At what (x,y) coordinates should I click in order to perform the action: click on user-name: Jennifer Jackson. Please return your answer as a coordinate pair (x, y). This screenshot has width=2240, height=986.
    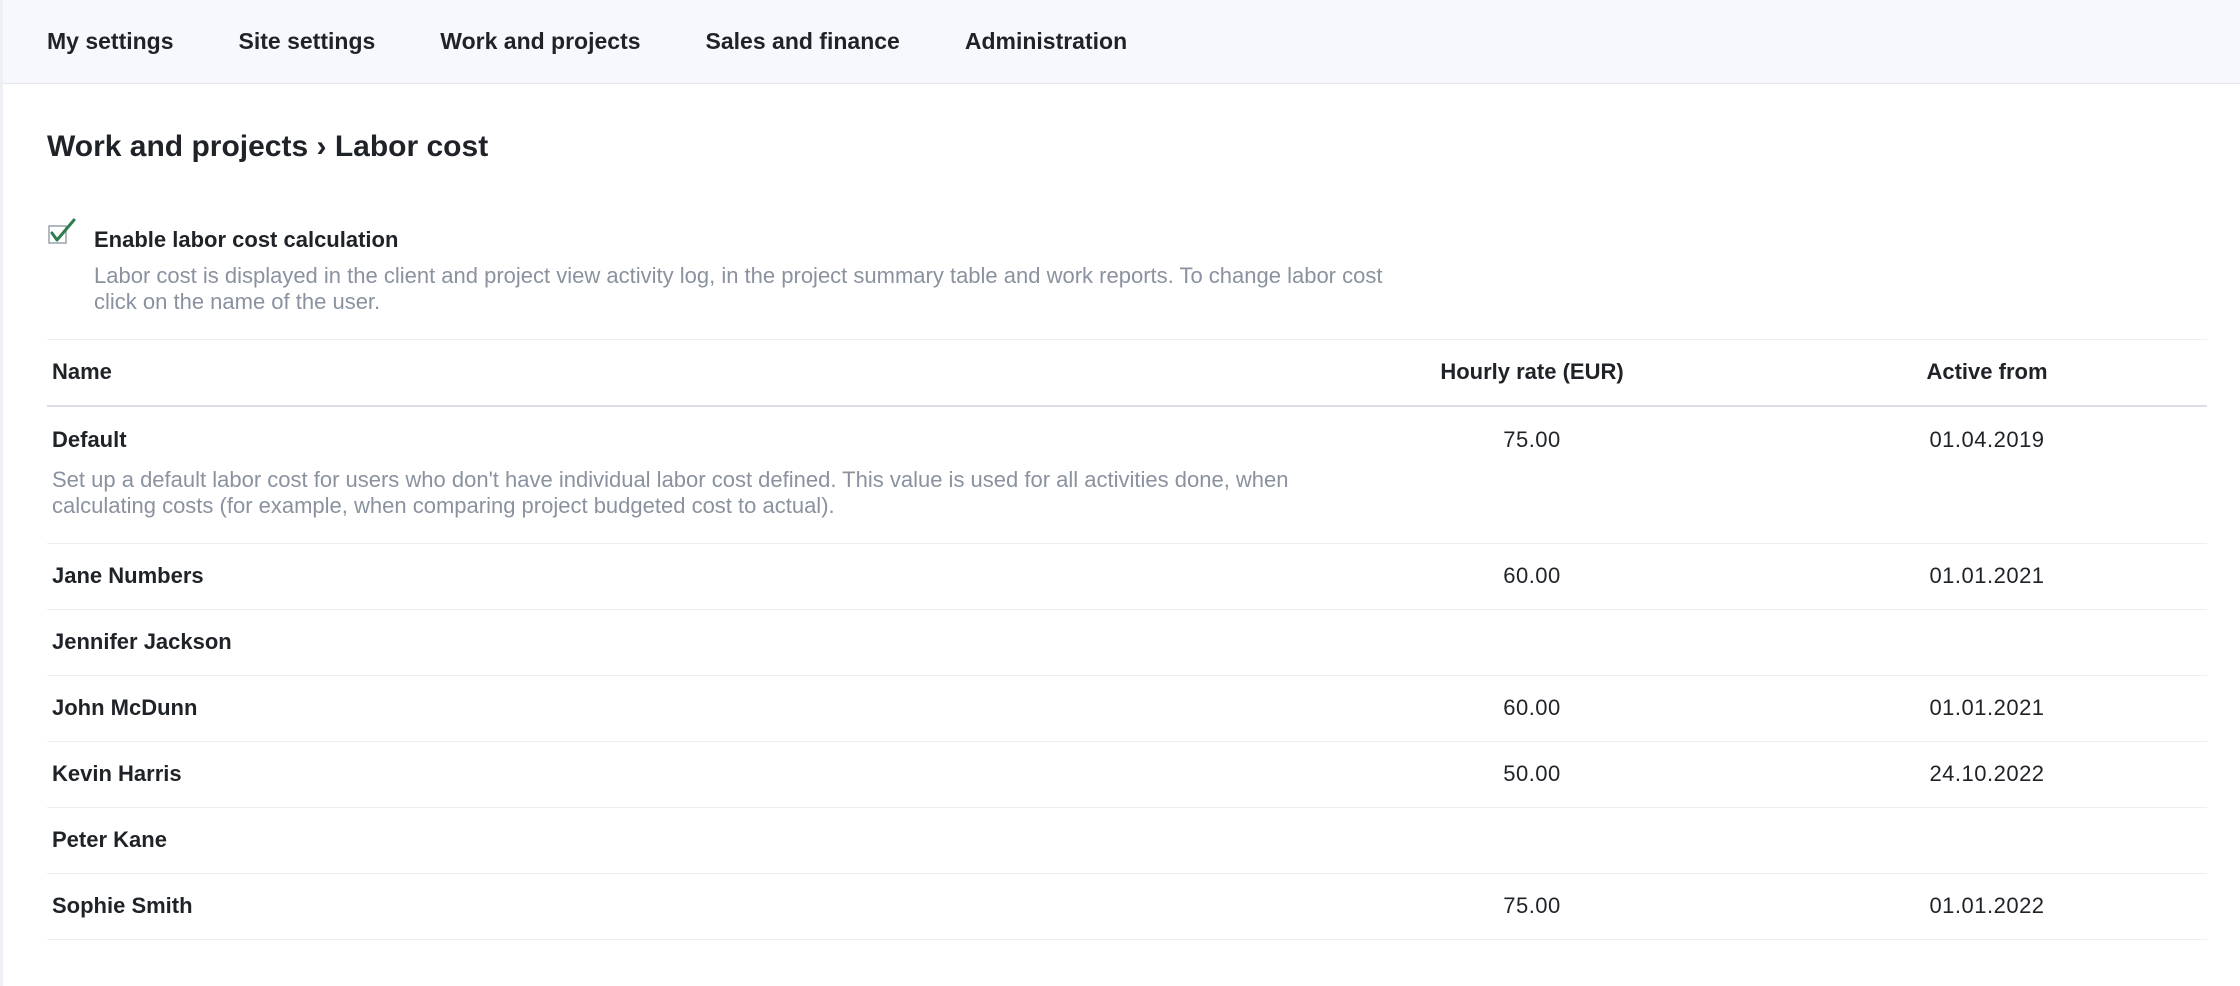
    Looking at the image, I should click on (142, 641).